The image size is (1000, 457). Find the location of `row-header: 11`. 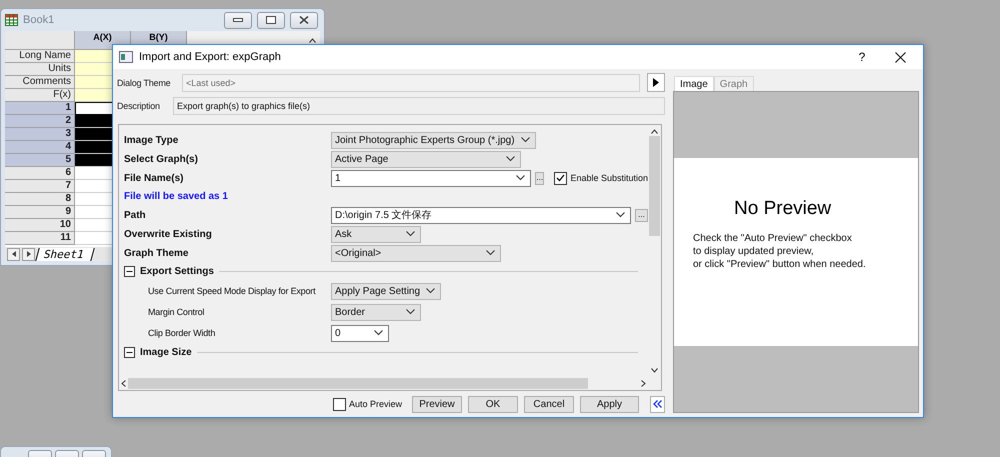

row-header: 11 is located at coordinates (40, 238).